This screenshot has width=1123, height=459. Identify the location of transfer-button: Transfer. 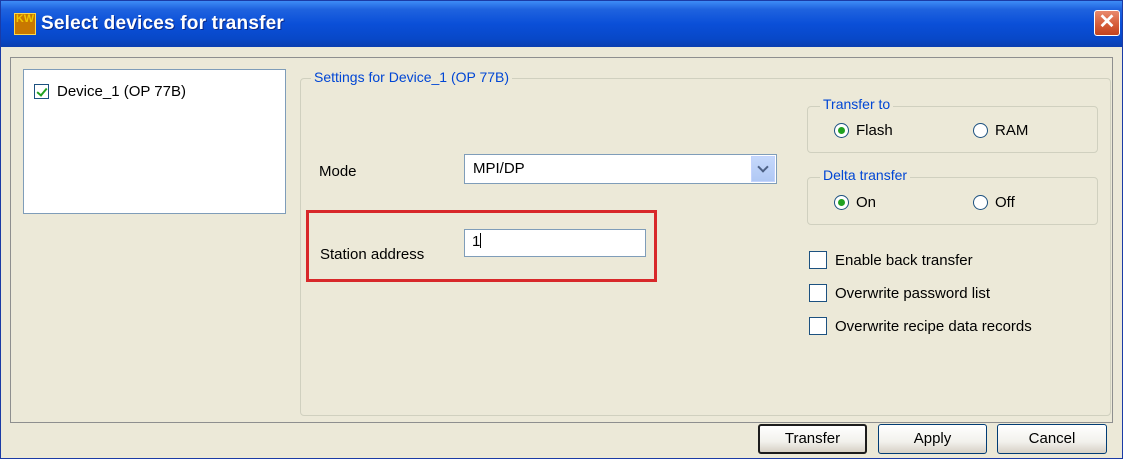
(812, 439).